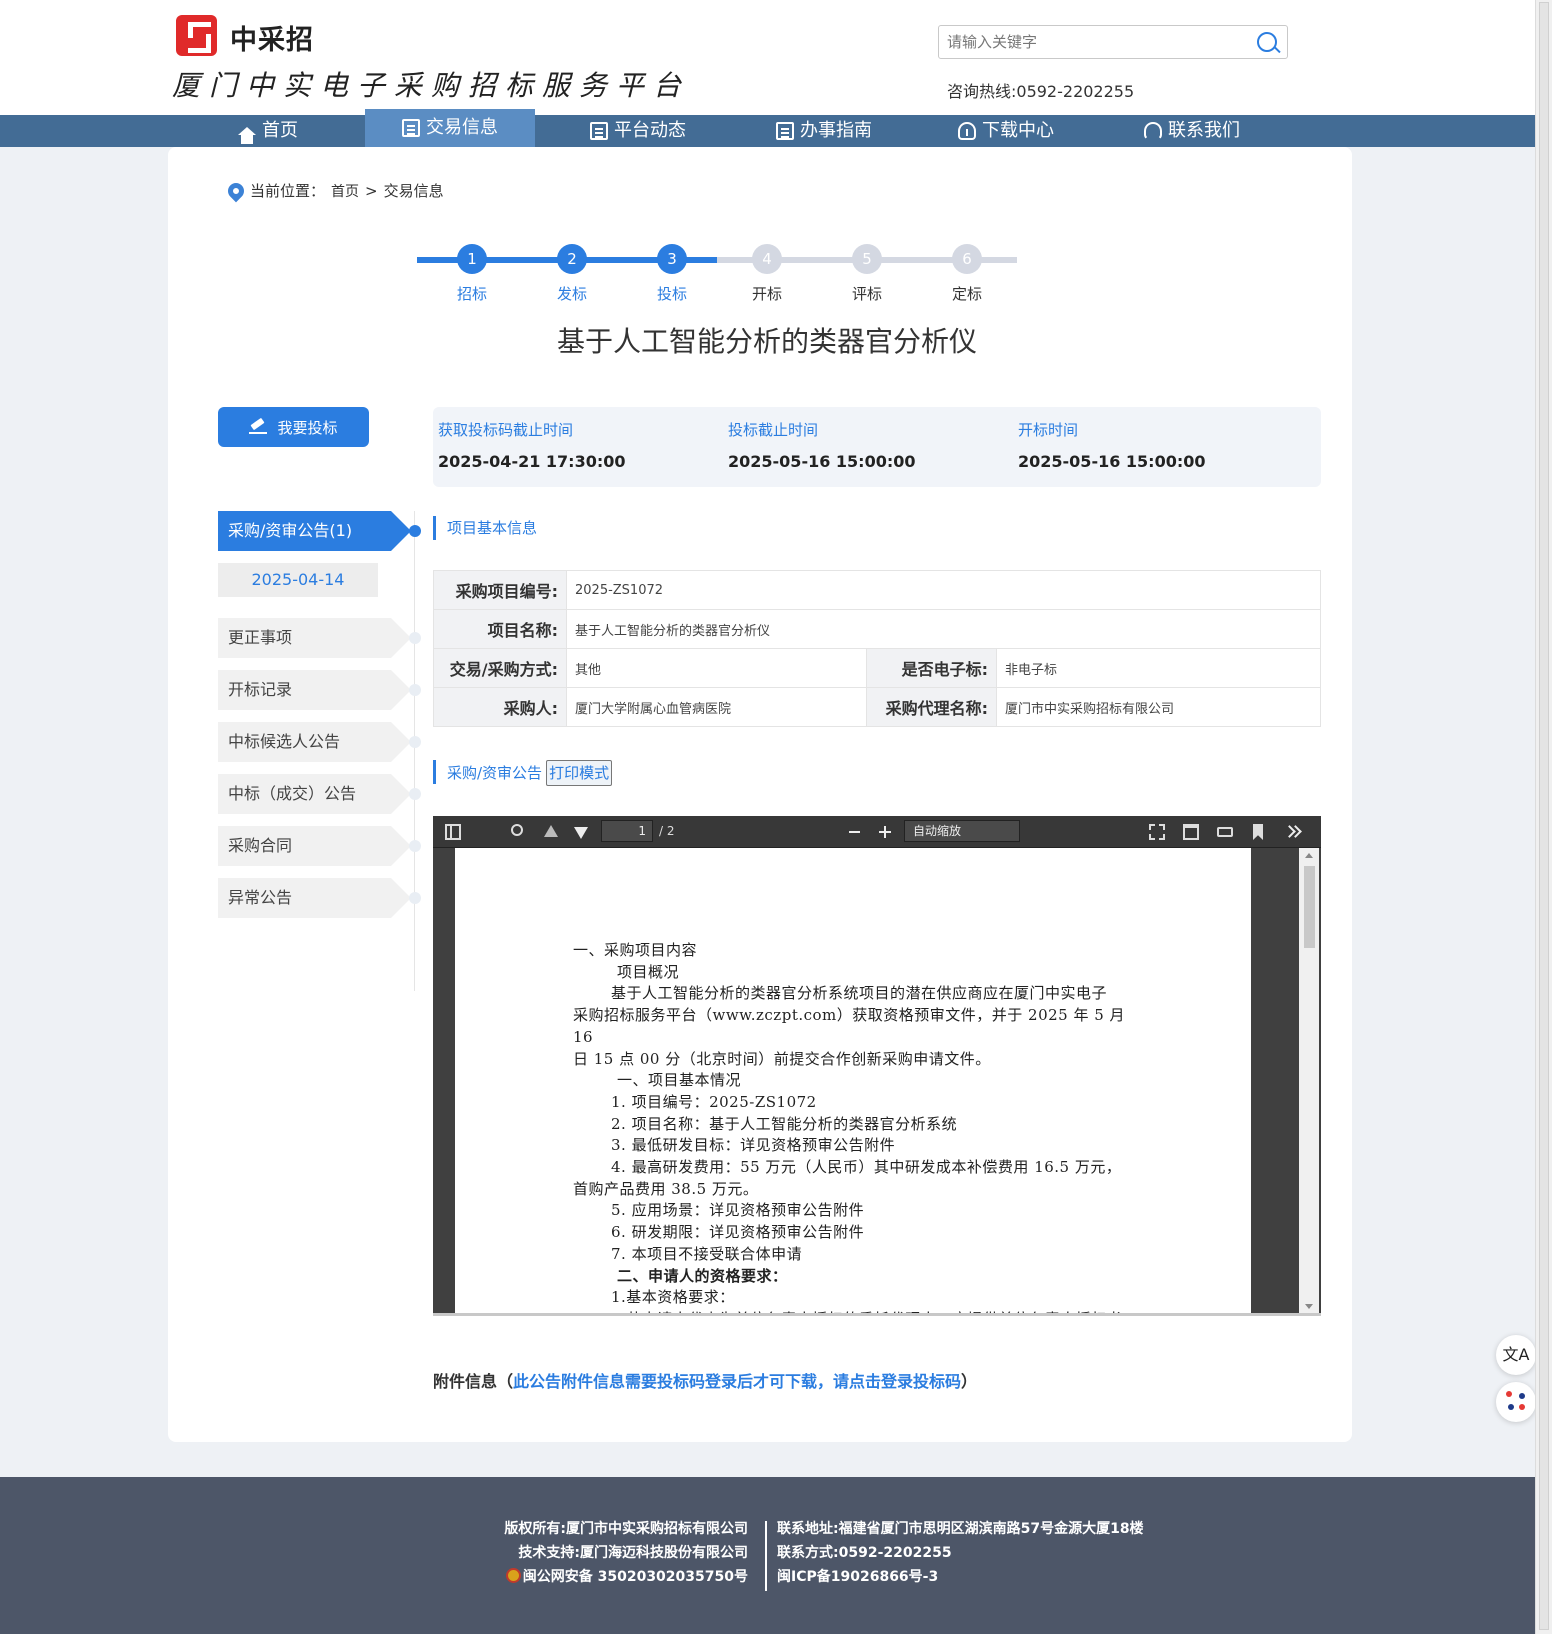 The width and height of the screenshot is (1552, 1634). I want to click on step-label: 招标, so click(471, 294).